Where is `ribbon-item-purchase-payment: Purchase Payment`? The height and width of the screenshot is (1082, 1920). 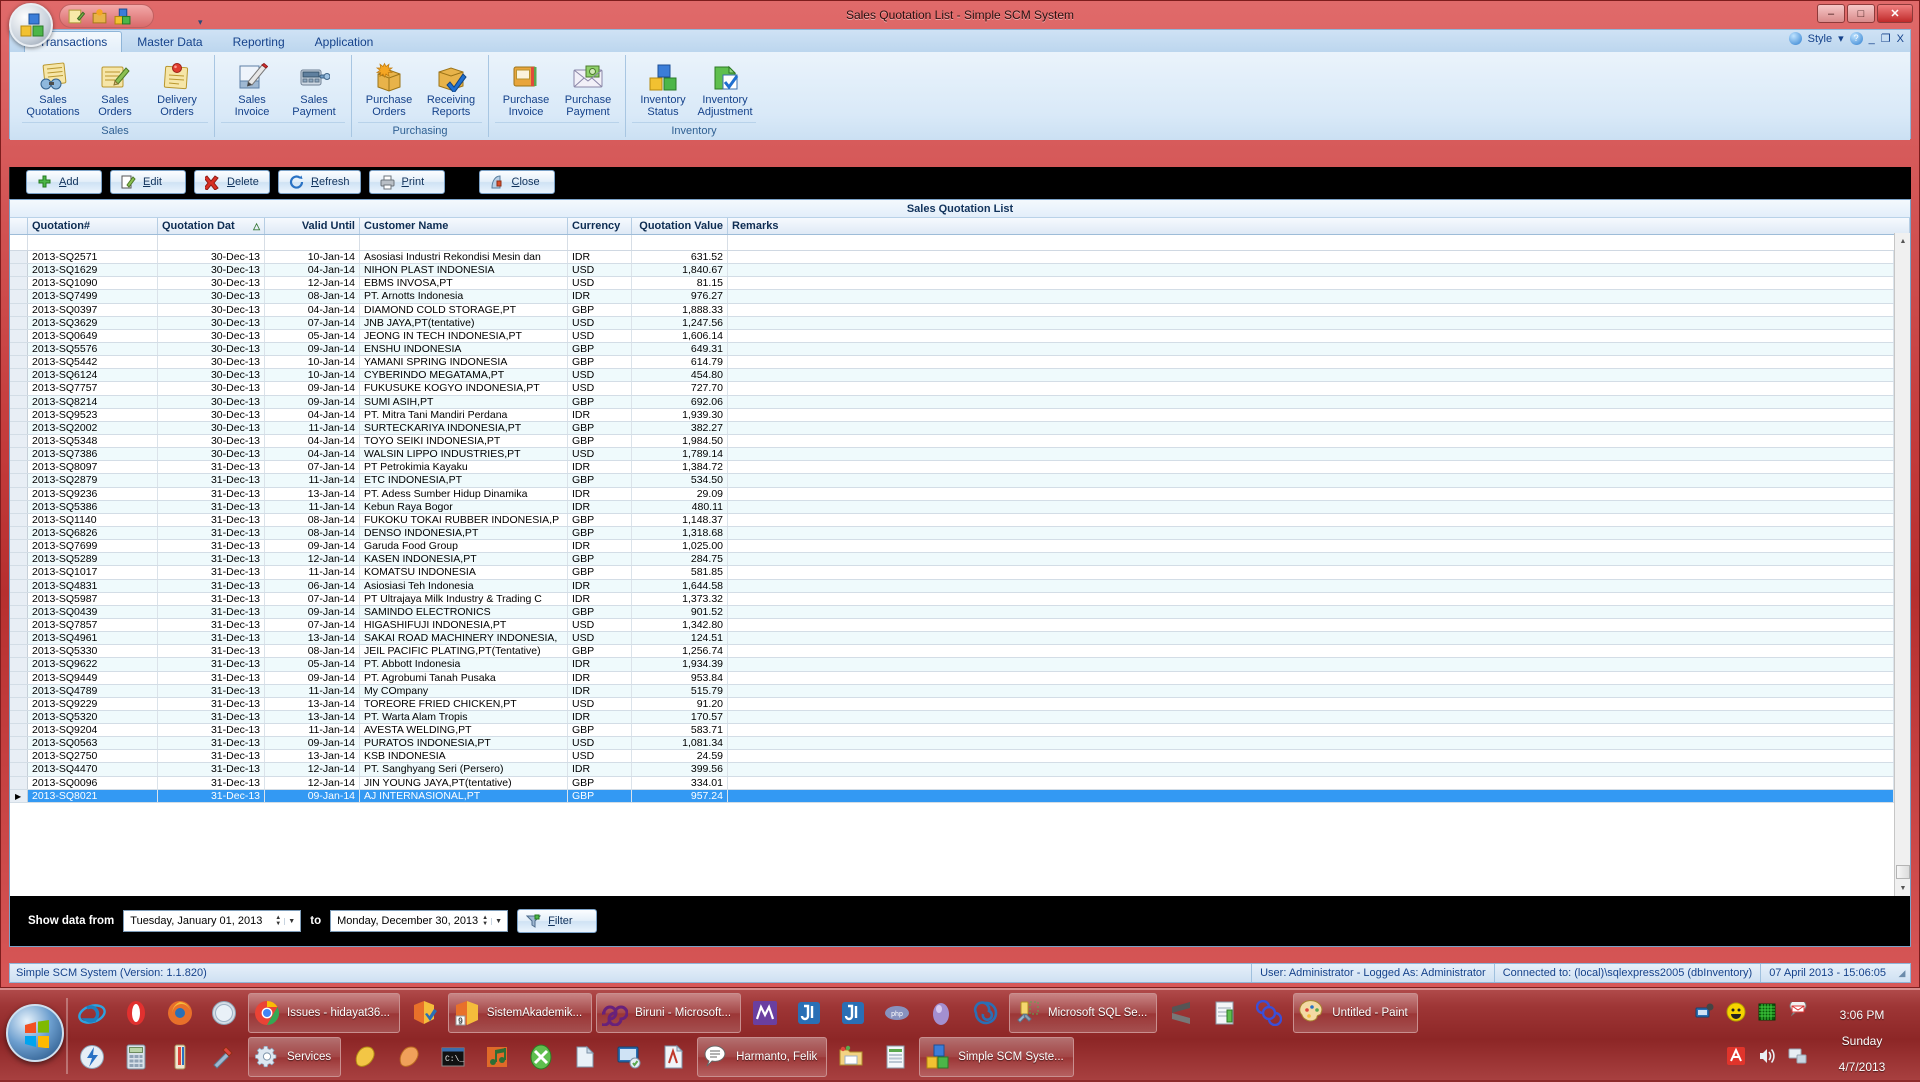 ribbon-item-purchase-payment: Purchase Payment is located at coordinates (588, 87).